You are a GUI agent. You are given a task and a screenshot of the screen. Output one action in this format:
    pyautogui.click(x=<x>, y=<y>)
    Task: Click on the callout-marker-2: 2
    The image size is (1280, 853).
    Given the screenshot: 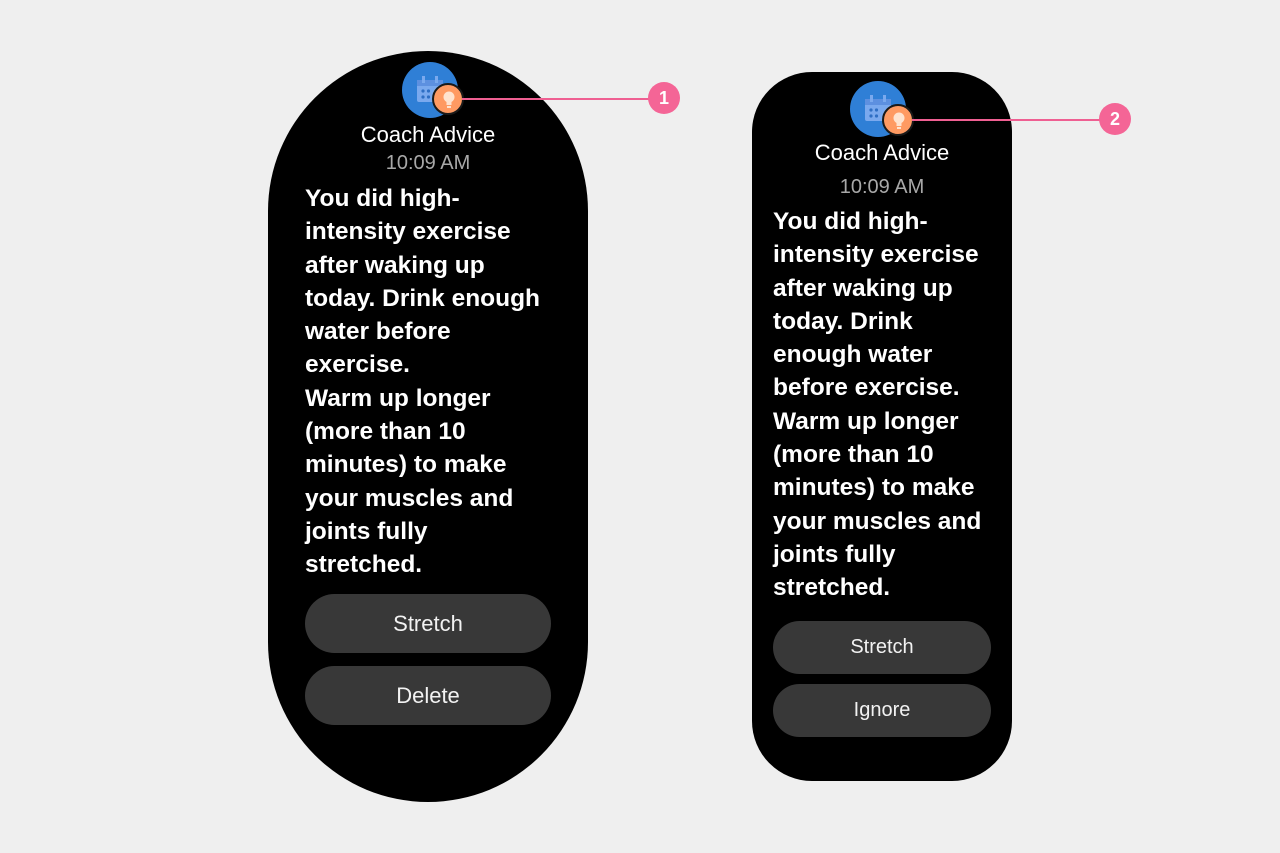 What is the action you would take?
    pyautogui.click(x=1115, y=119)
    